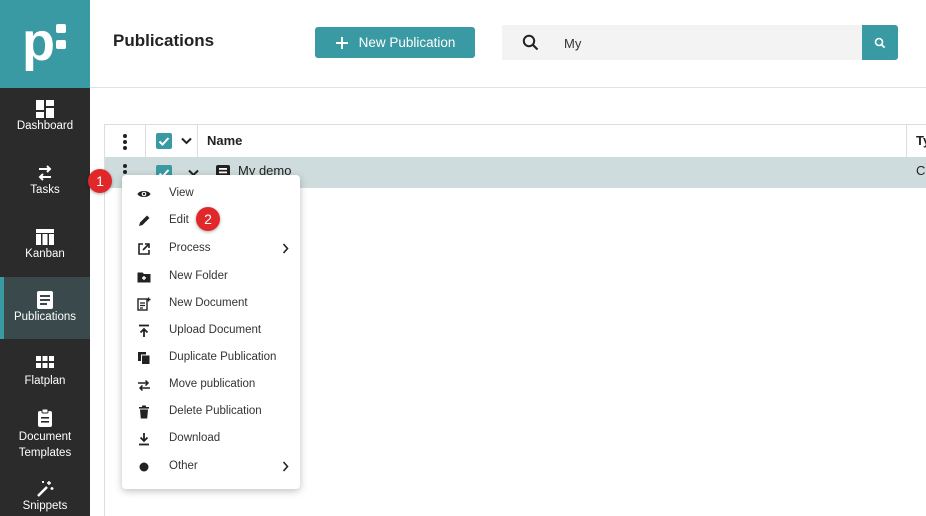  Describe the element at coordinates (211, 194) in the screenshot. I see `menu-item-view: View` at that location.